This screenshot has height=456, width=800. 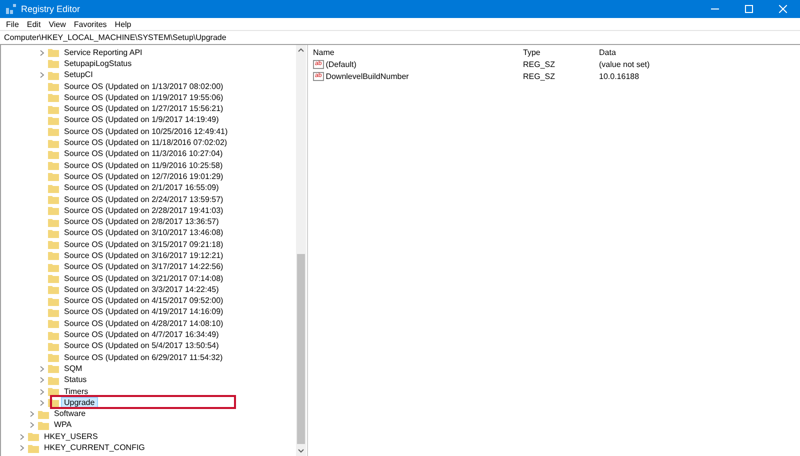 I want to click on address-bar: Computer\HKEY_LOCAL_MACHINE\SYSTEM\Setup\Upgrade, so click(x=400, y=37).